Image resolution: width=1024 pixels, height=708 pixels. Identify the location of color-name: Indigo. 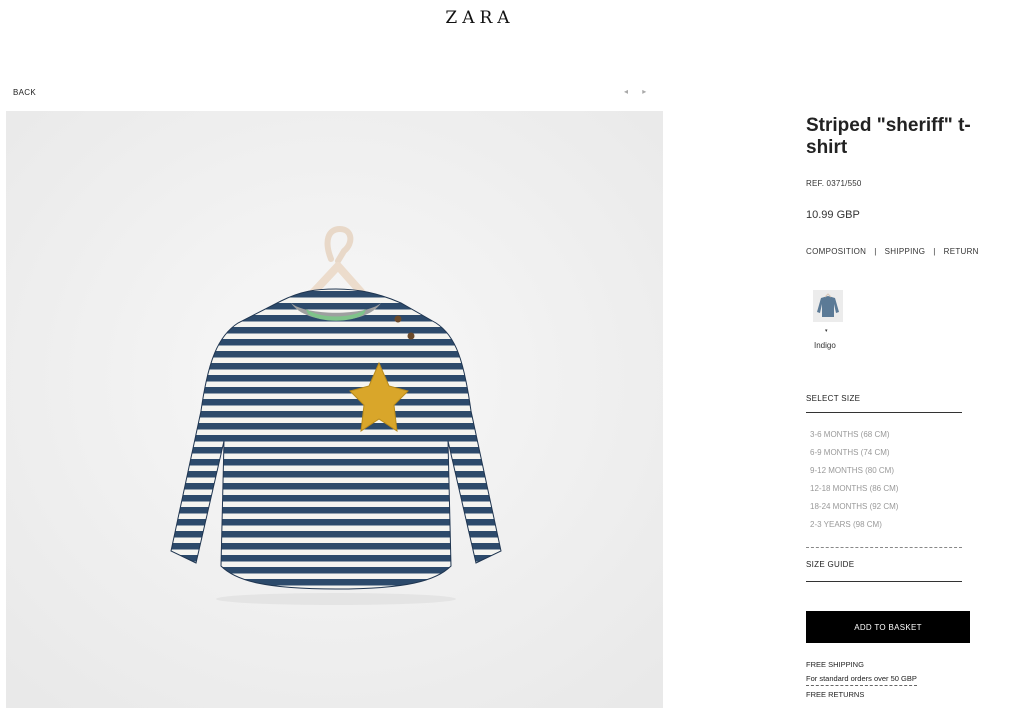
(825, 345).